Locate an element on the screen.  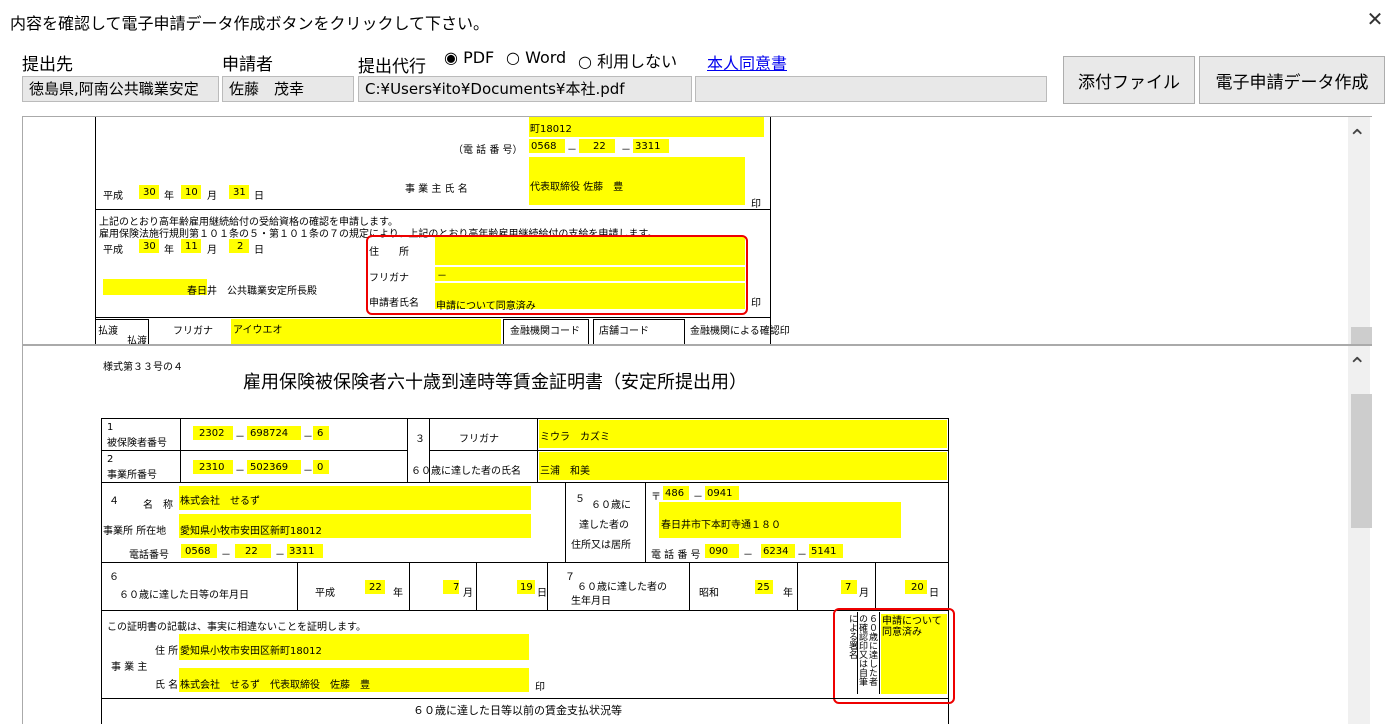
owner-label: 事 業 主 氏 名 is located at coordinates (436, 189).